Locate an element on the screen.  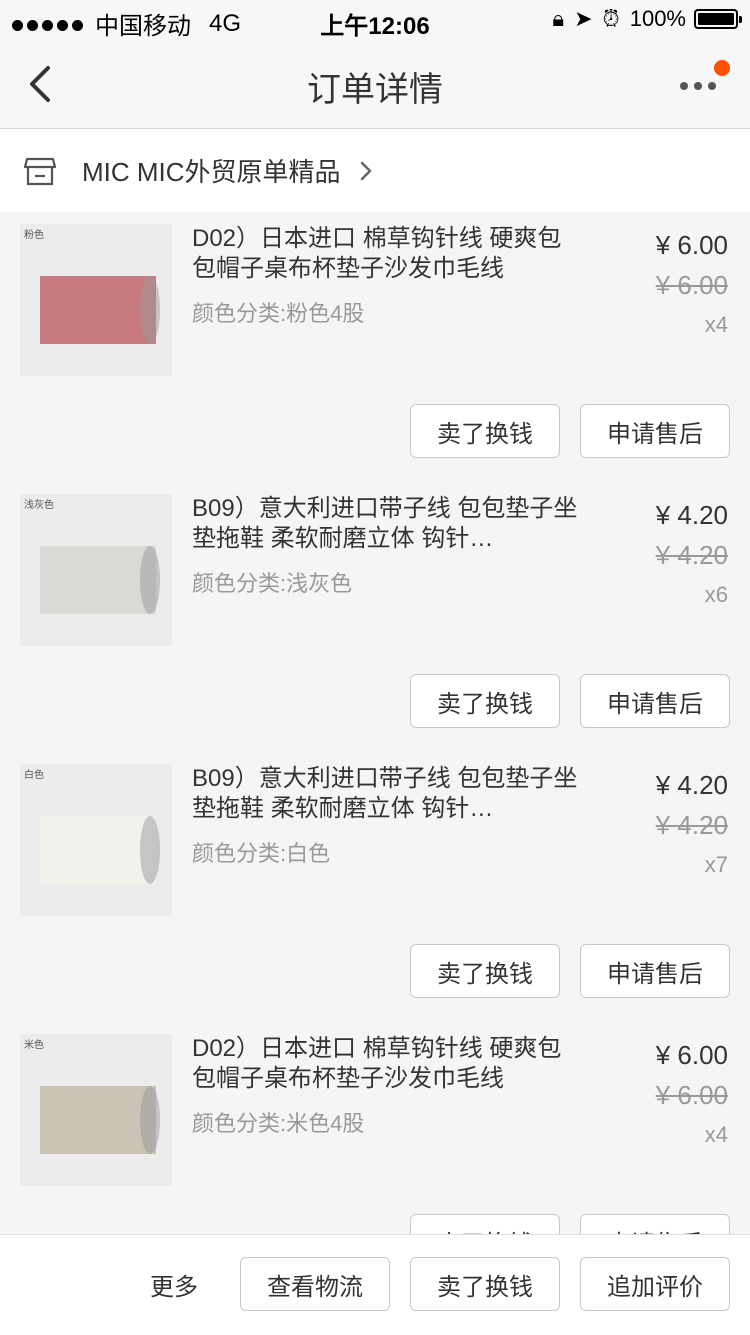
status-right: 🔒︎ ➤ ⏰︎ 100% is located at coordinates (642, 19).